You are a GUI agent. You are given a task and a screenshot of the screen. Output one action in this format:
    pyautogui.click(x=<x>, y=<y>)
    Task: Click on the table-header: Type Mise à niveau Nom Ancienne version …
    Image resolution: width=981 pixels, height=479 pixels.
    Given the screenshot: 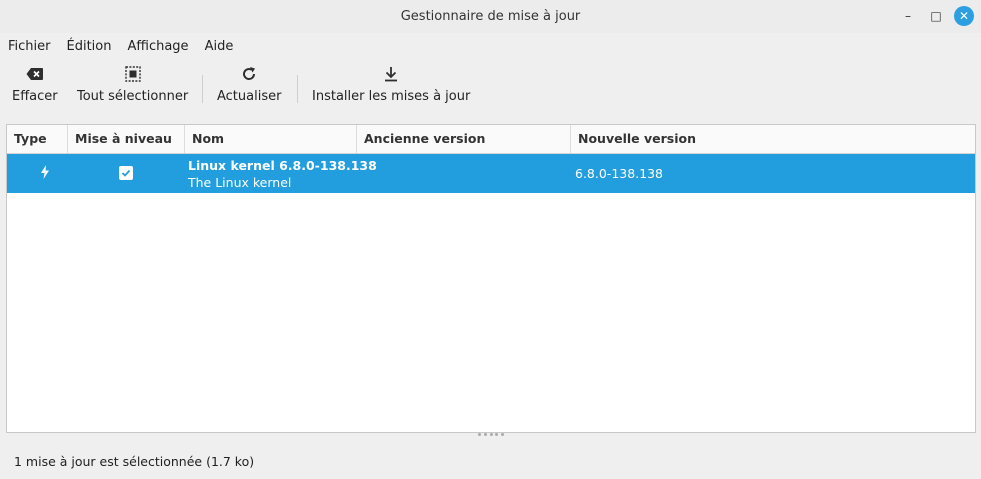 What is the action you would take?
    pyautogui.click(x=491, y=139)
    